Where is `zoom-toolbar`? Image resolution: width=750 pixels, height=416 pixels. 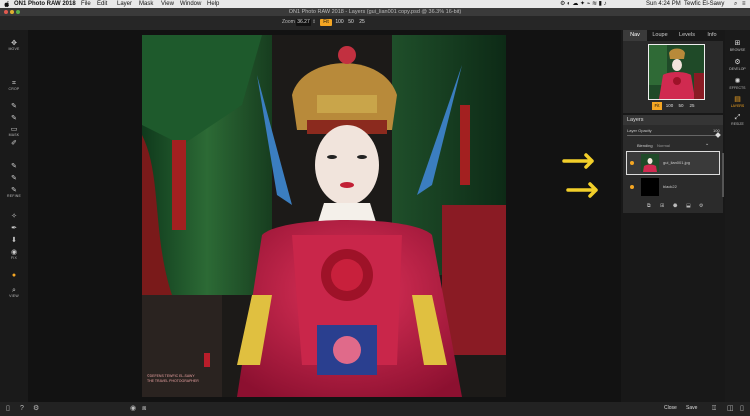
zoom-toolbar is located at coordinates (375, 23).